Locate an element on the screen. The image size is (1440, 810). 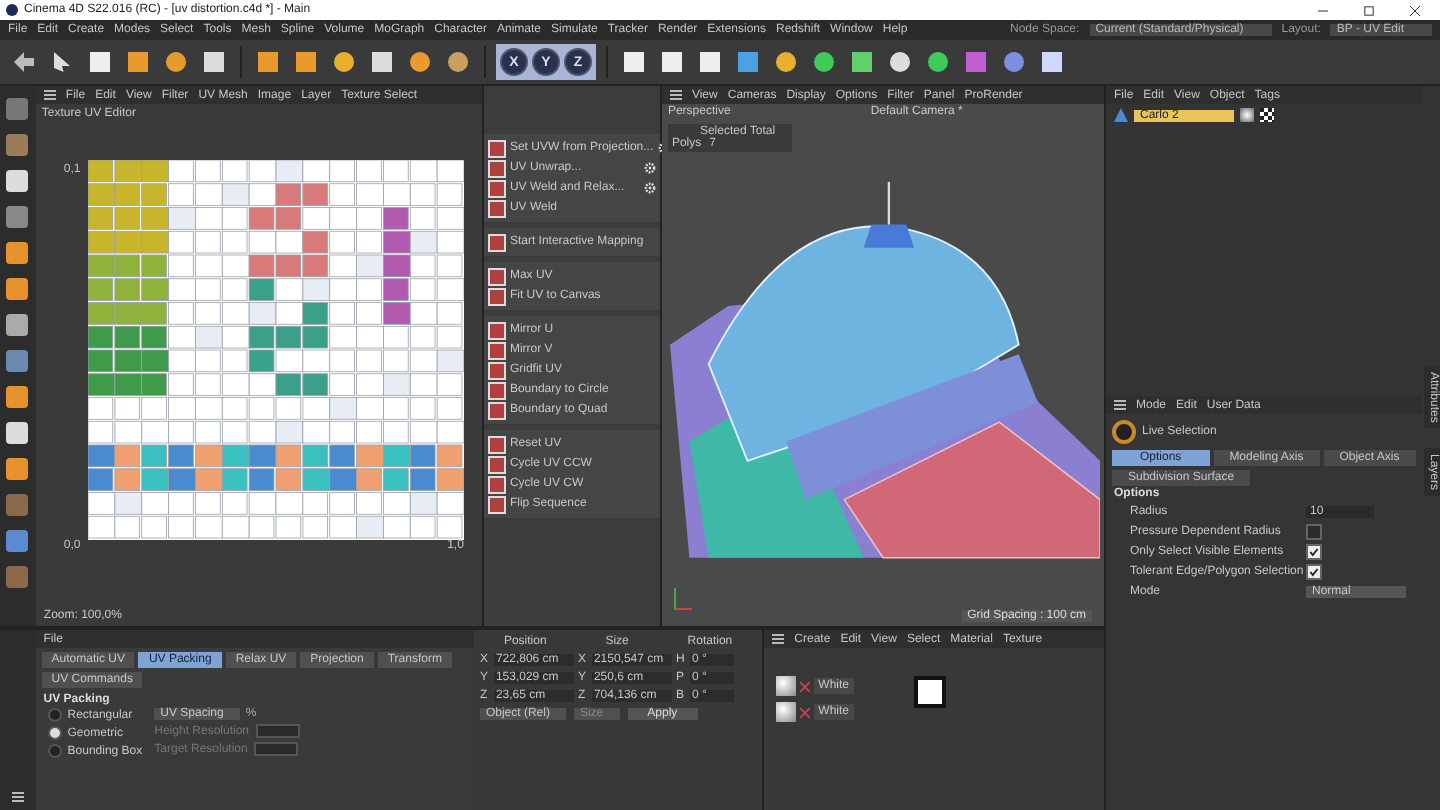
object-icon is located at coordinates (1121, 115).